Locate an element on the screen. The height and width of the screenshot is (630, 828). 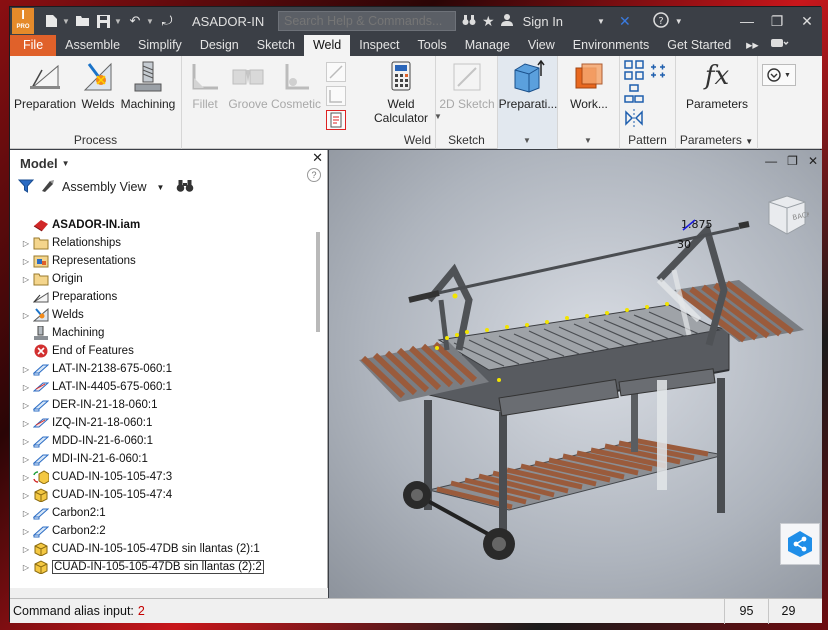
minimize-icon: — is located at coordinates (747, 21).